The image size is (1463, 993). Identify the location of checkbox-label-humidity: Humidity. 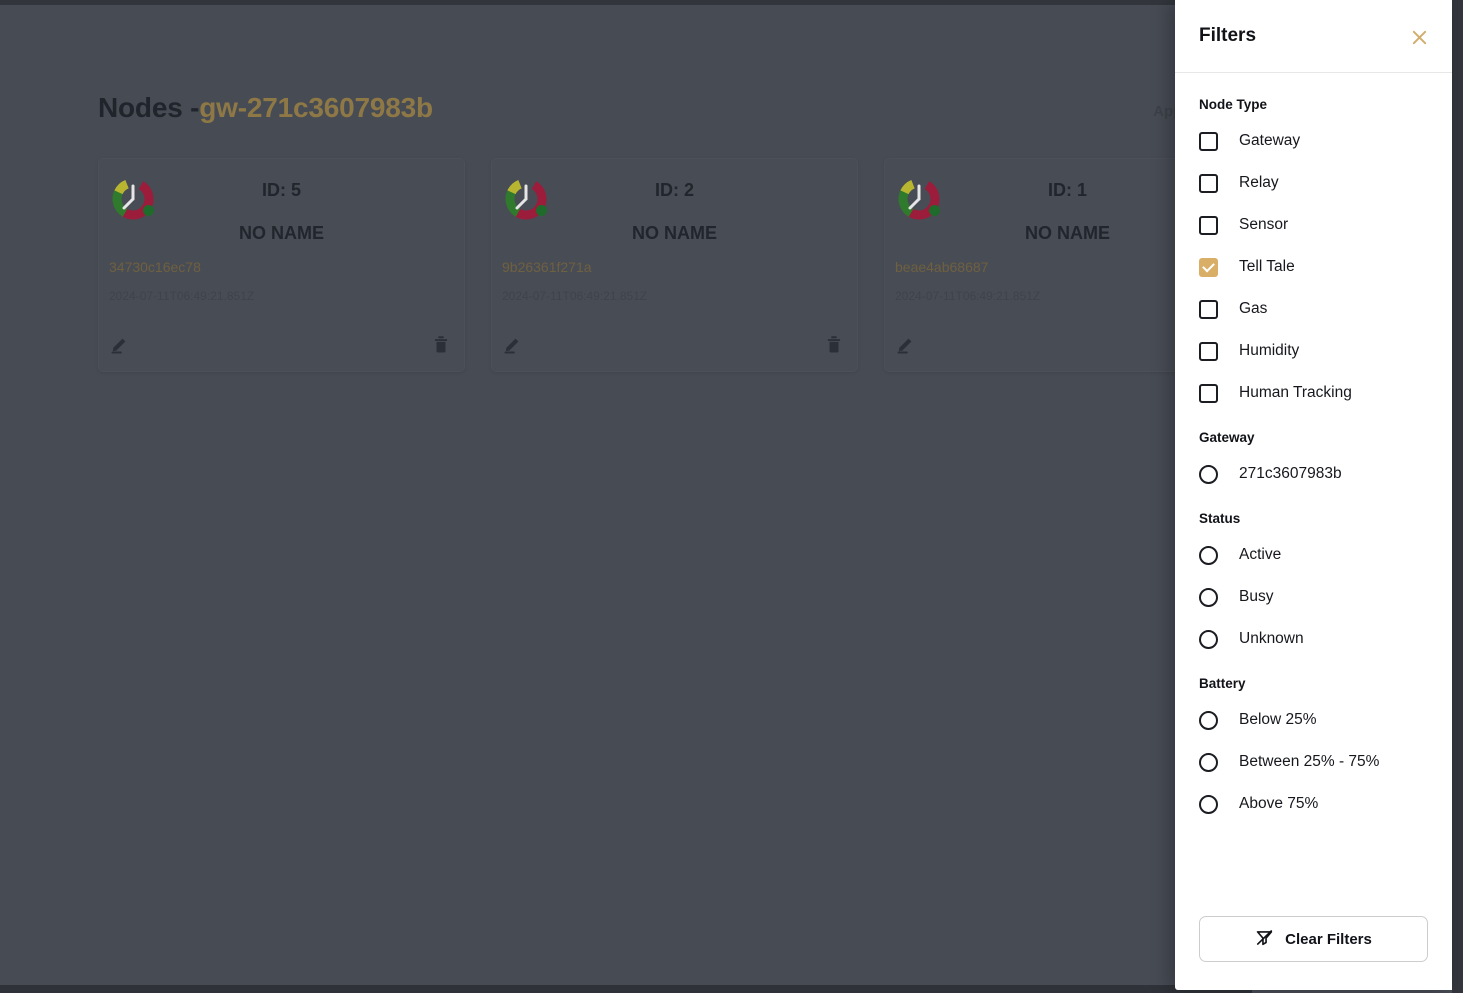
(1269, 350).